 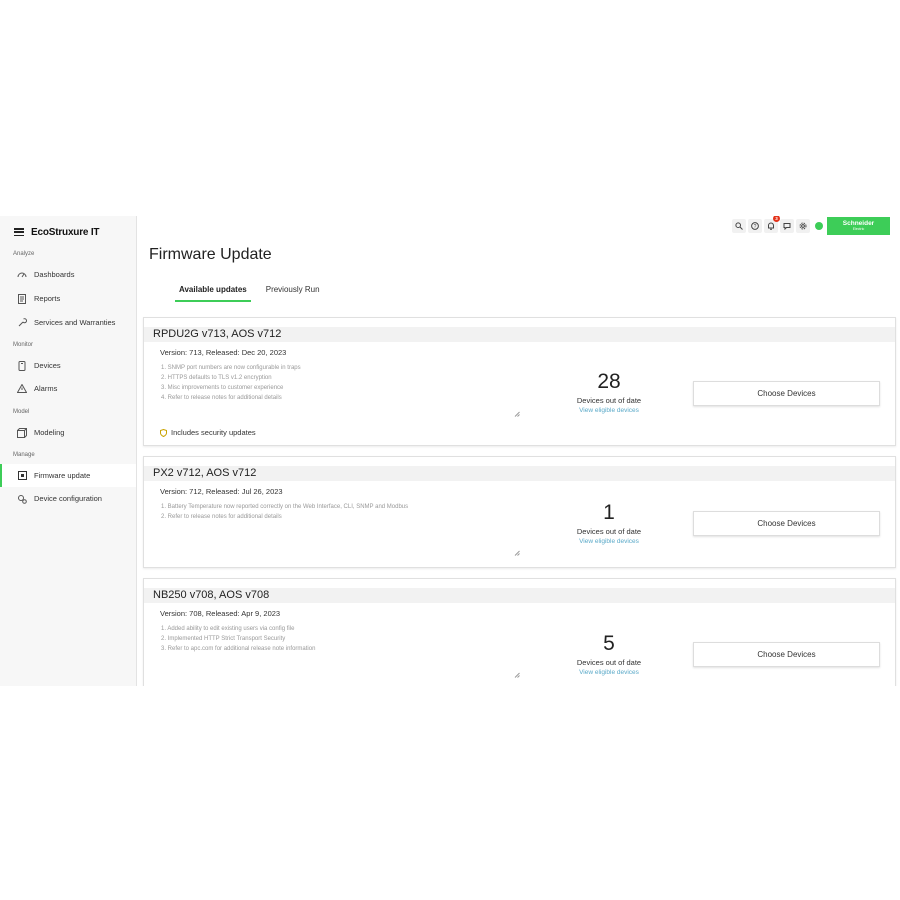 What do you see at coordinates (22, 432) in the screenshot?
I see `cube-icon` at bounding box center [22, 432].